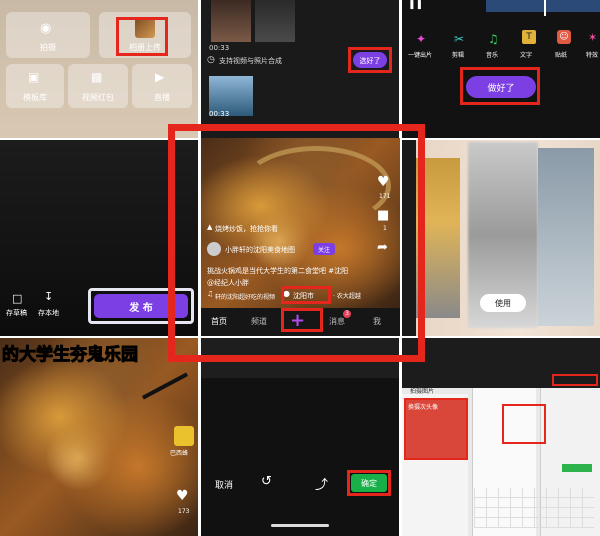 The width and height of the screenshot is (600, 536). What do you see at coordinates (534, 508) in the screenshot?
I see `collage-grid` at bounding box center [534, 508].